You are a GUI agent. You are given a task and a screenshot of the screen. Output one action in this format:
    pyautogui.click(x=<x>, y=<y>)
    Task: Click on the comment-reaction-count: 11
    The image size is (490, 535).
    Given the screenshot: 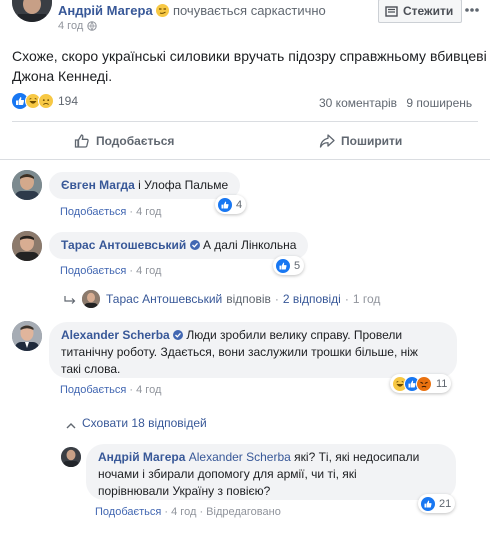 What is the action you would take?
    pyautogui.click(x=442, y=383)
    